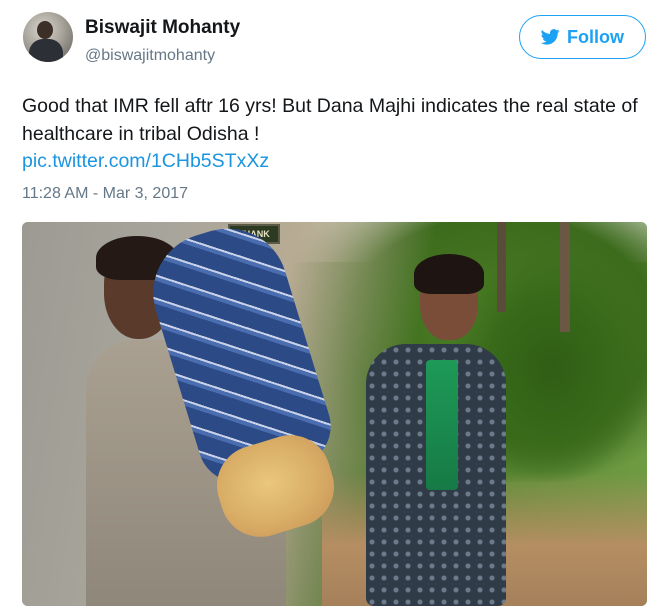  Describe the element at coordinates (595, 36) in the screenshot. I see `follow-label: Follow` at that location.